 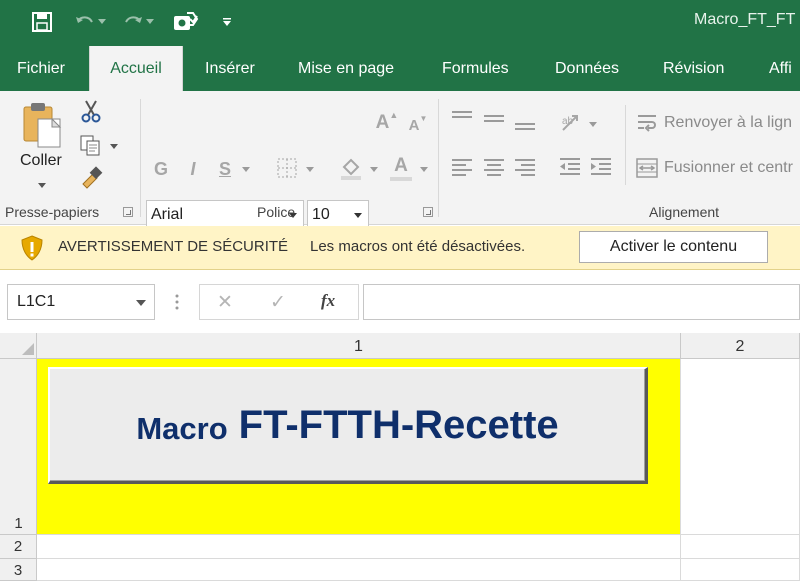 I want to click on tab-fichier: Fichier, so click(x=41, y=68).